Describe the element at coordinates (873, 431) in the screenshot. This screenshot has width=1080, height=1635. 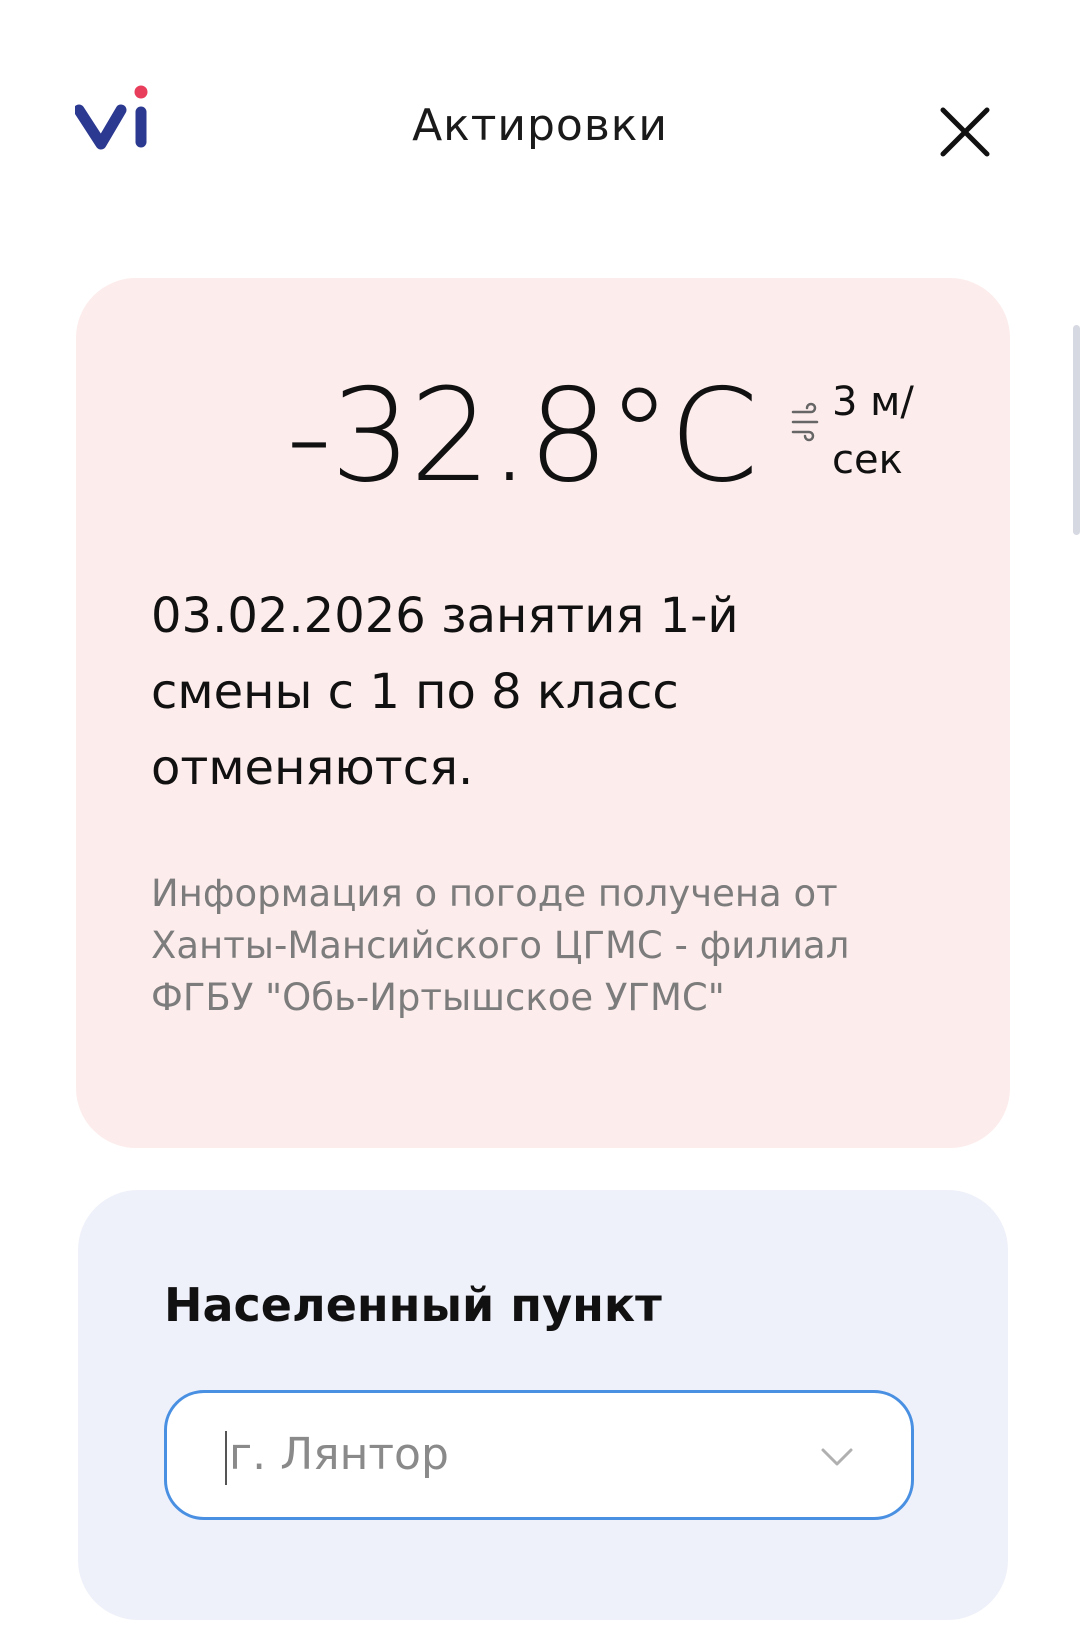
I see `wind-speed: 3 м/сек` at that location.